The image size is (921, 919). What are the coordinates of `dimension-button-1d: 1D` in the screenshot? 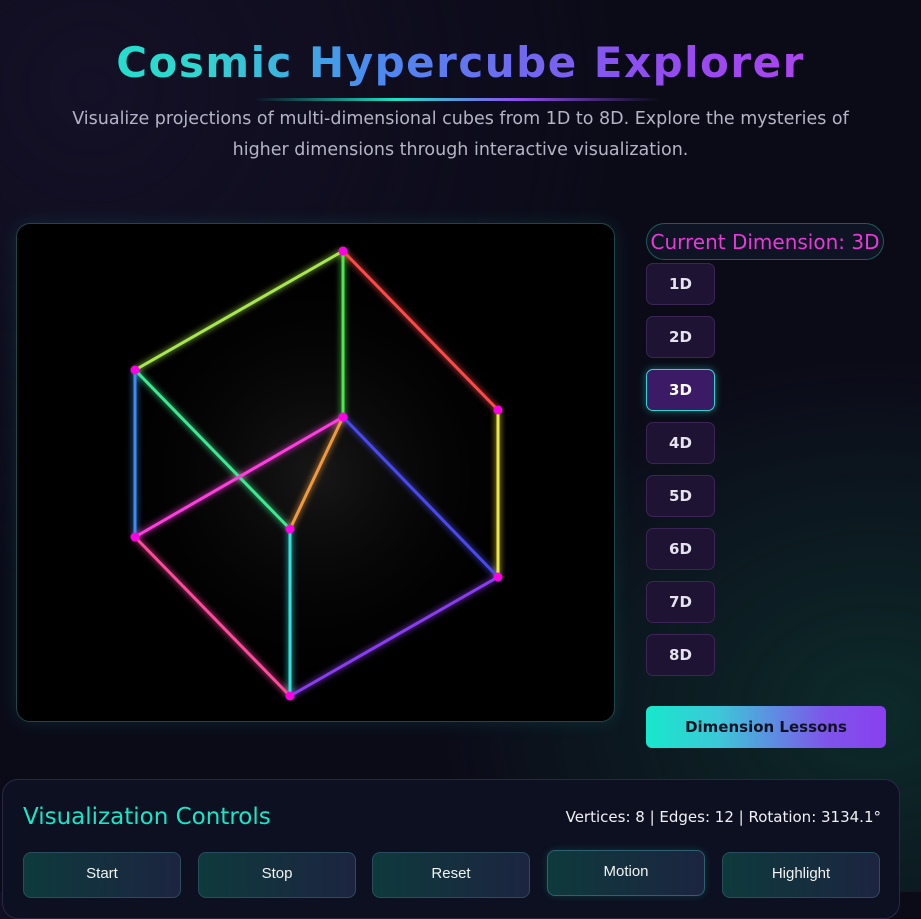 It's located at (680, 284).